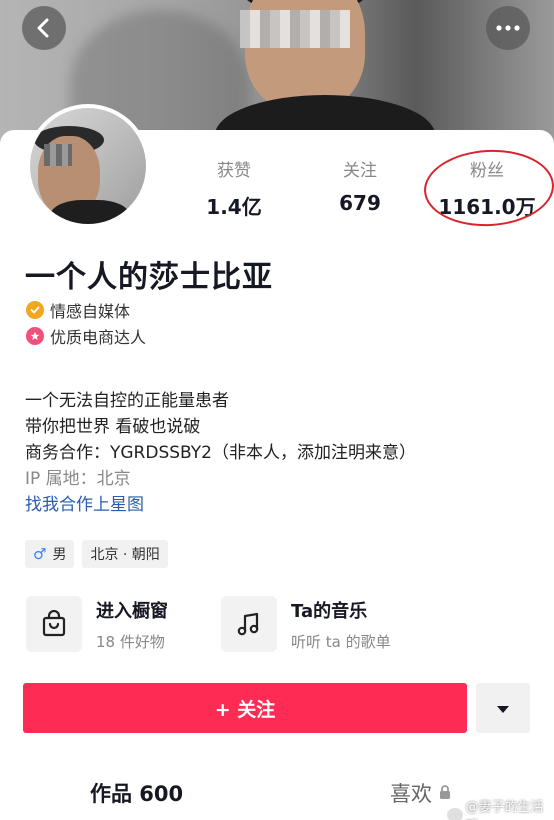 This screenshot has width=554, height=820. Describe the element at coordinates (306, 624) in the screenshot. I see `music-entry: Ta的音乐 听听 ta 的歌单` at that location.